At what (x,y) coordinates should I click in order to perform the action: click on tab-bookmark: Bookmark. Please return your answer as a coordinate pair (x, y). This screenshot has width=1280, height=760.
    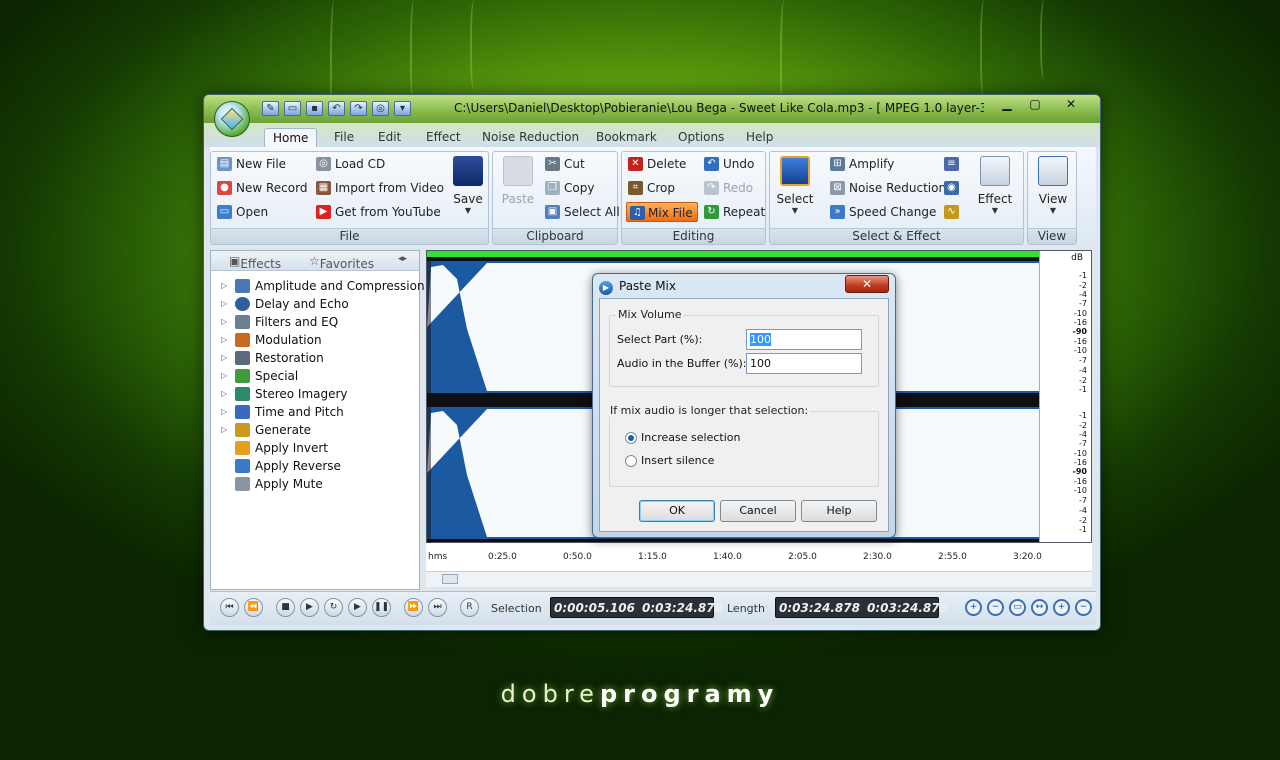
    Looking at the image, I should click on (626, 137).